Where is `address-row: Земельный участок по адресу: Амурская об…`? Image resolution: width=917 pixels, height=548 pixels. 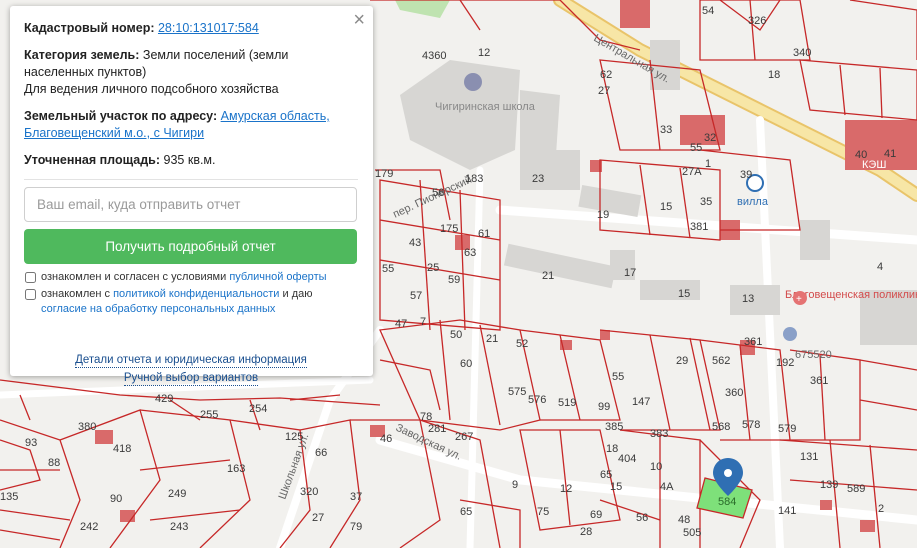 address-row: Земельный участок по адресу: Амурская об… is located at coordinates (191, 125).